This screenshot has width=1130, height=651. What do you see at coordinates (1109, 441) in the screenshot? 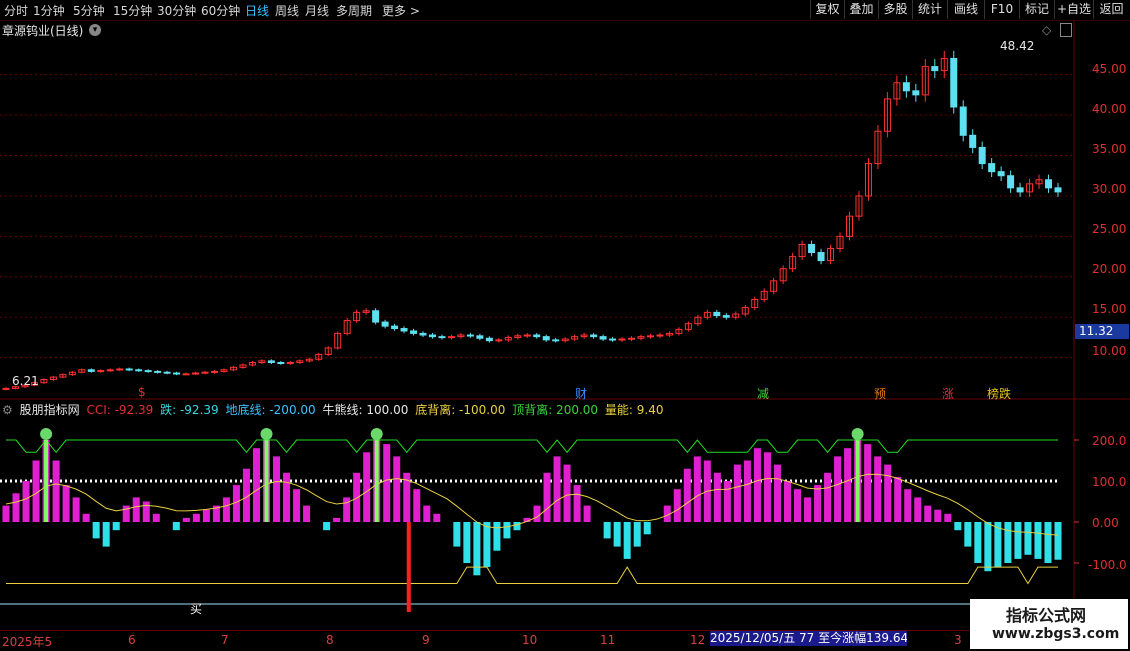
I see `indicator-axis-label: 200.0` at bounding box center [1109, 441].